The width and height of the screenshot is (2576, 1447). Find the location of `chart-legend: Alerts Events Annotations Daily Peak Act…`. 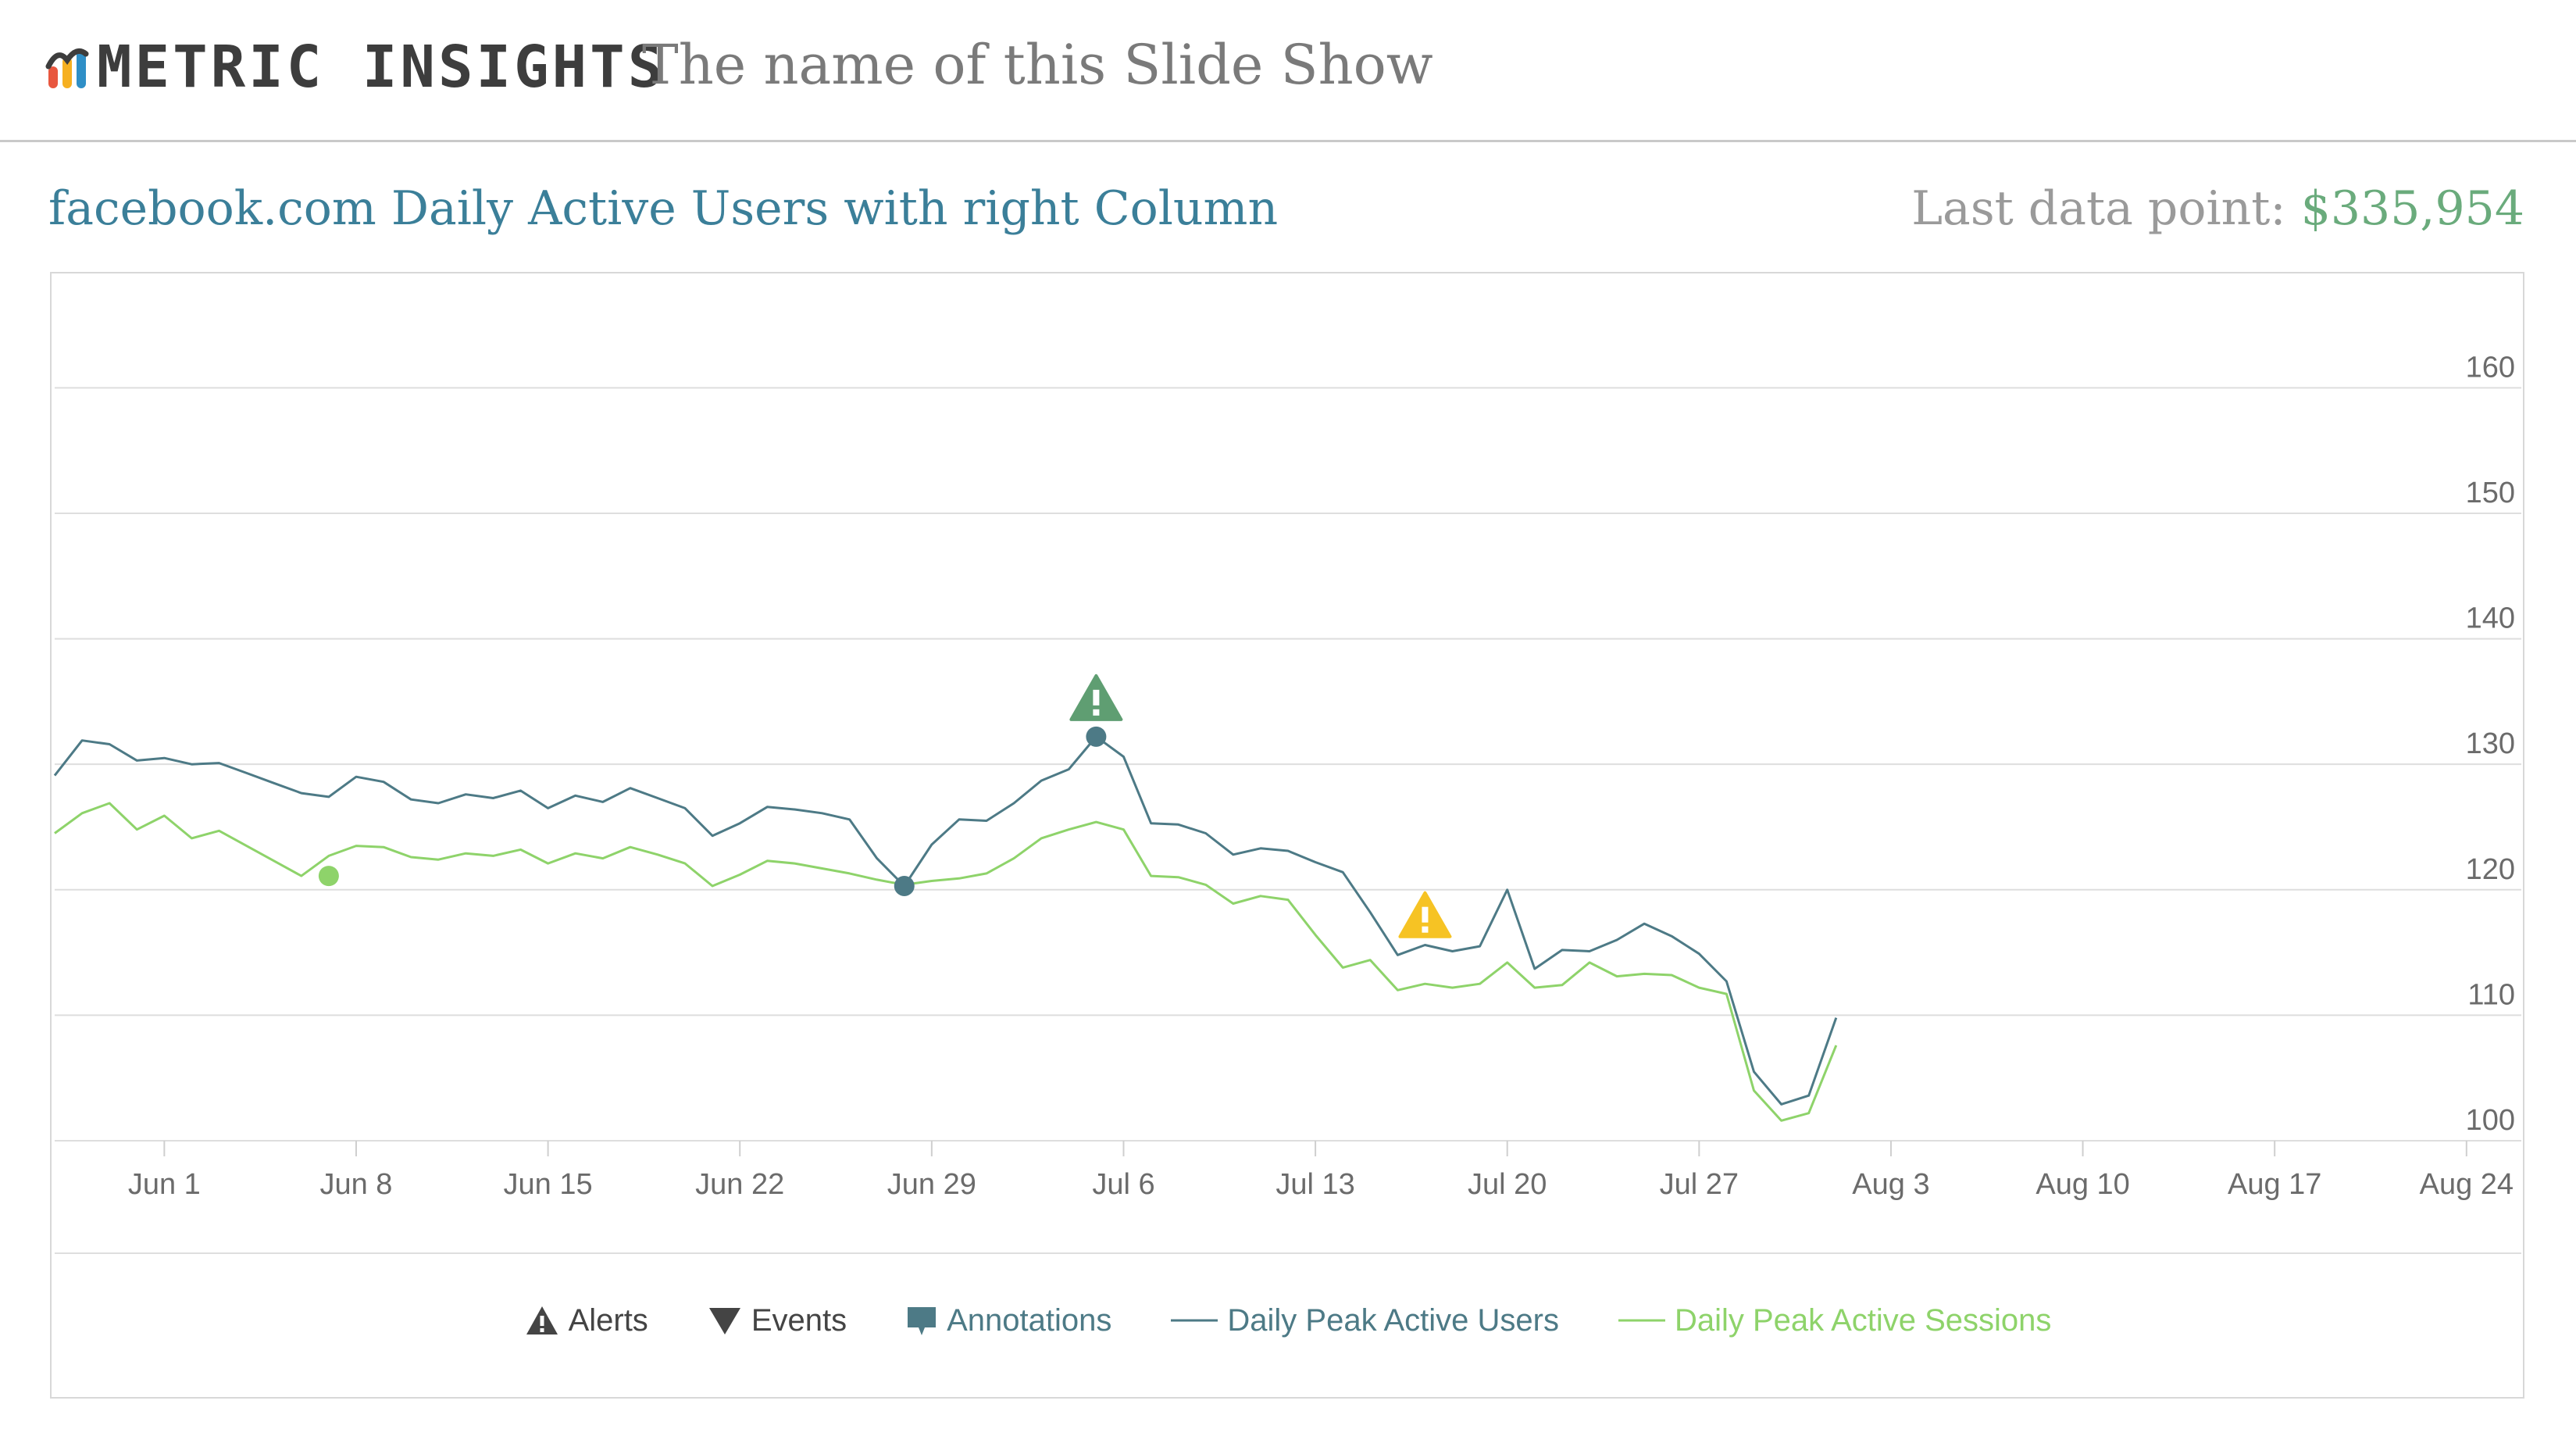

chart-legend: Alerts Events Annotations Daily Peak Act… is located at coordinates (1288, 1320).